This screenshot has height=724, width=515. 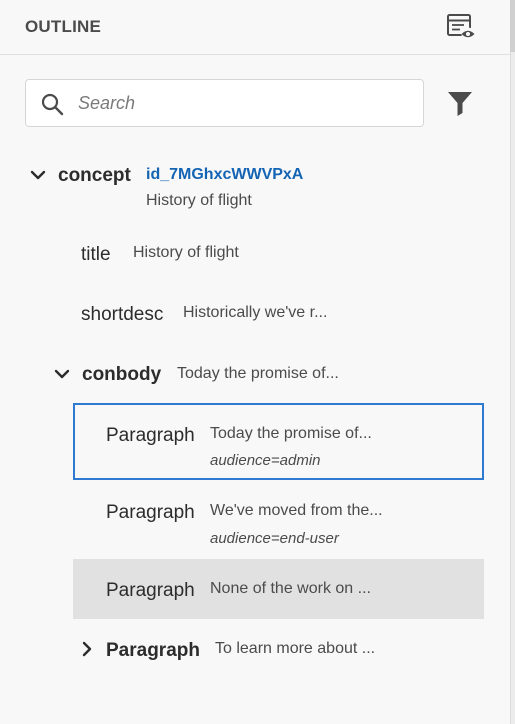 I want to click on node-tag-shortdesc: shortdesc, so click(x=122, y=315).